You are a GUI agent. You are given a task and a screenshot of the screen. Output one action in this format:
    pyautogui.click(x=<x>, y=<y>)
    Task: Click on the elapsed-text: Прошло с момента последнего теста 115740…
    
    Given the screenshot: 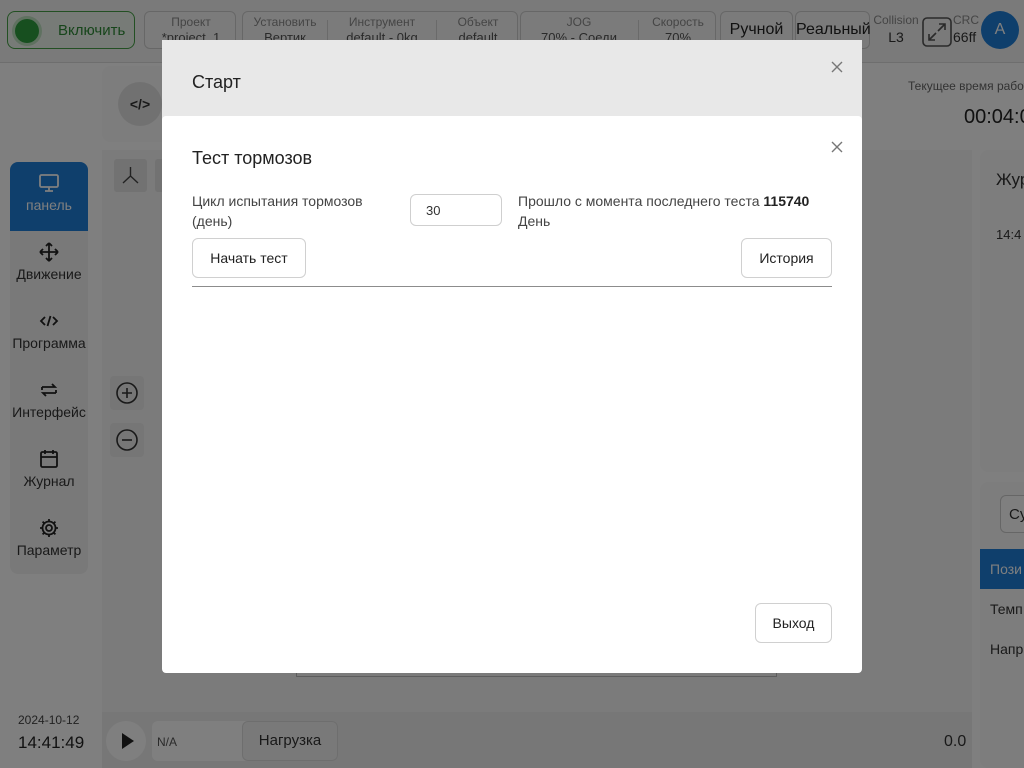 What is the action you would take?
    pyautogui.click(x=678, y=211)
    